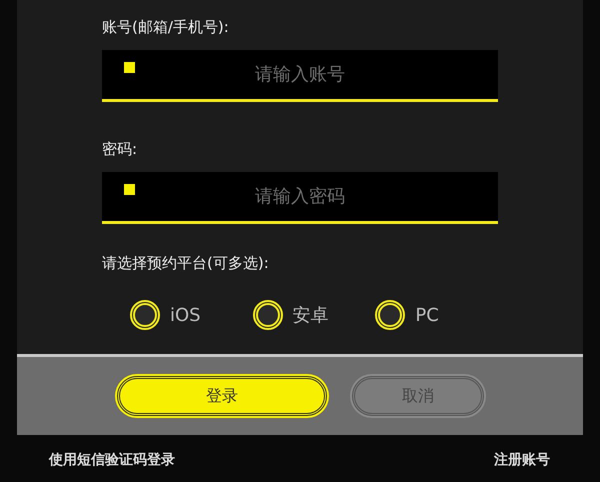 The image size is (600, 482). What do you see at coordinates (436, 315) in the screenshot?
I see `platform-radio: PC` at bounding box center [436, 315].